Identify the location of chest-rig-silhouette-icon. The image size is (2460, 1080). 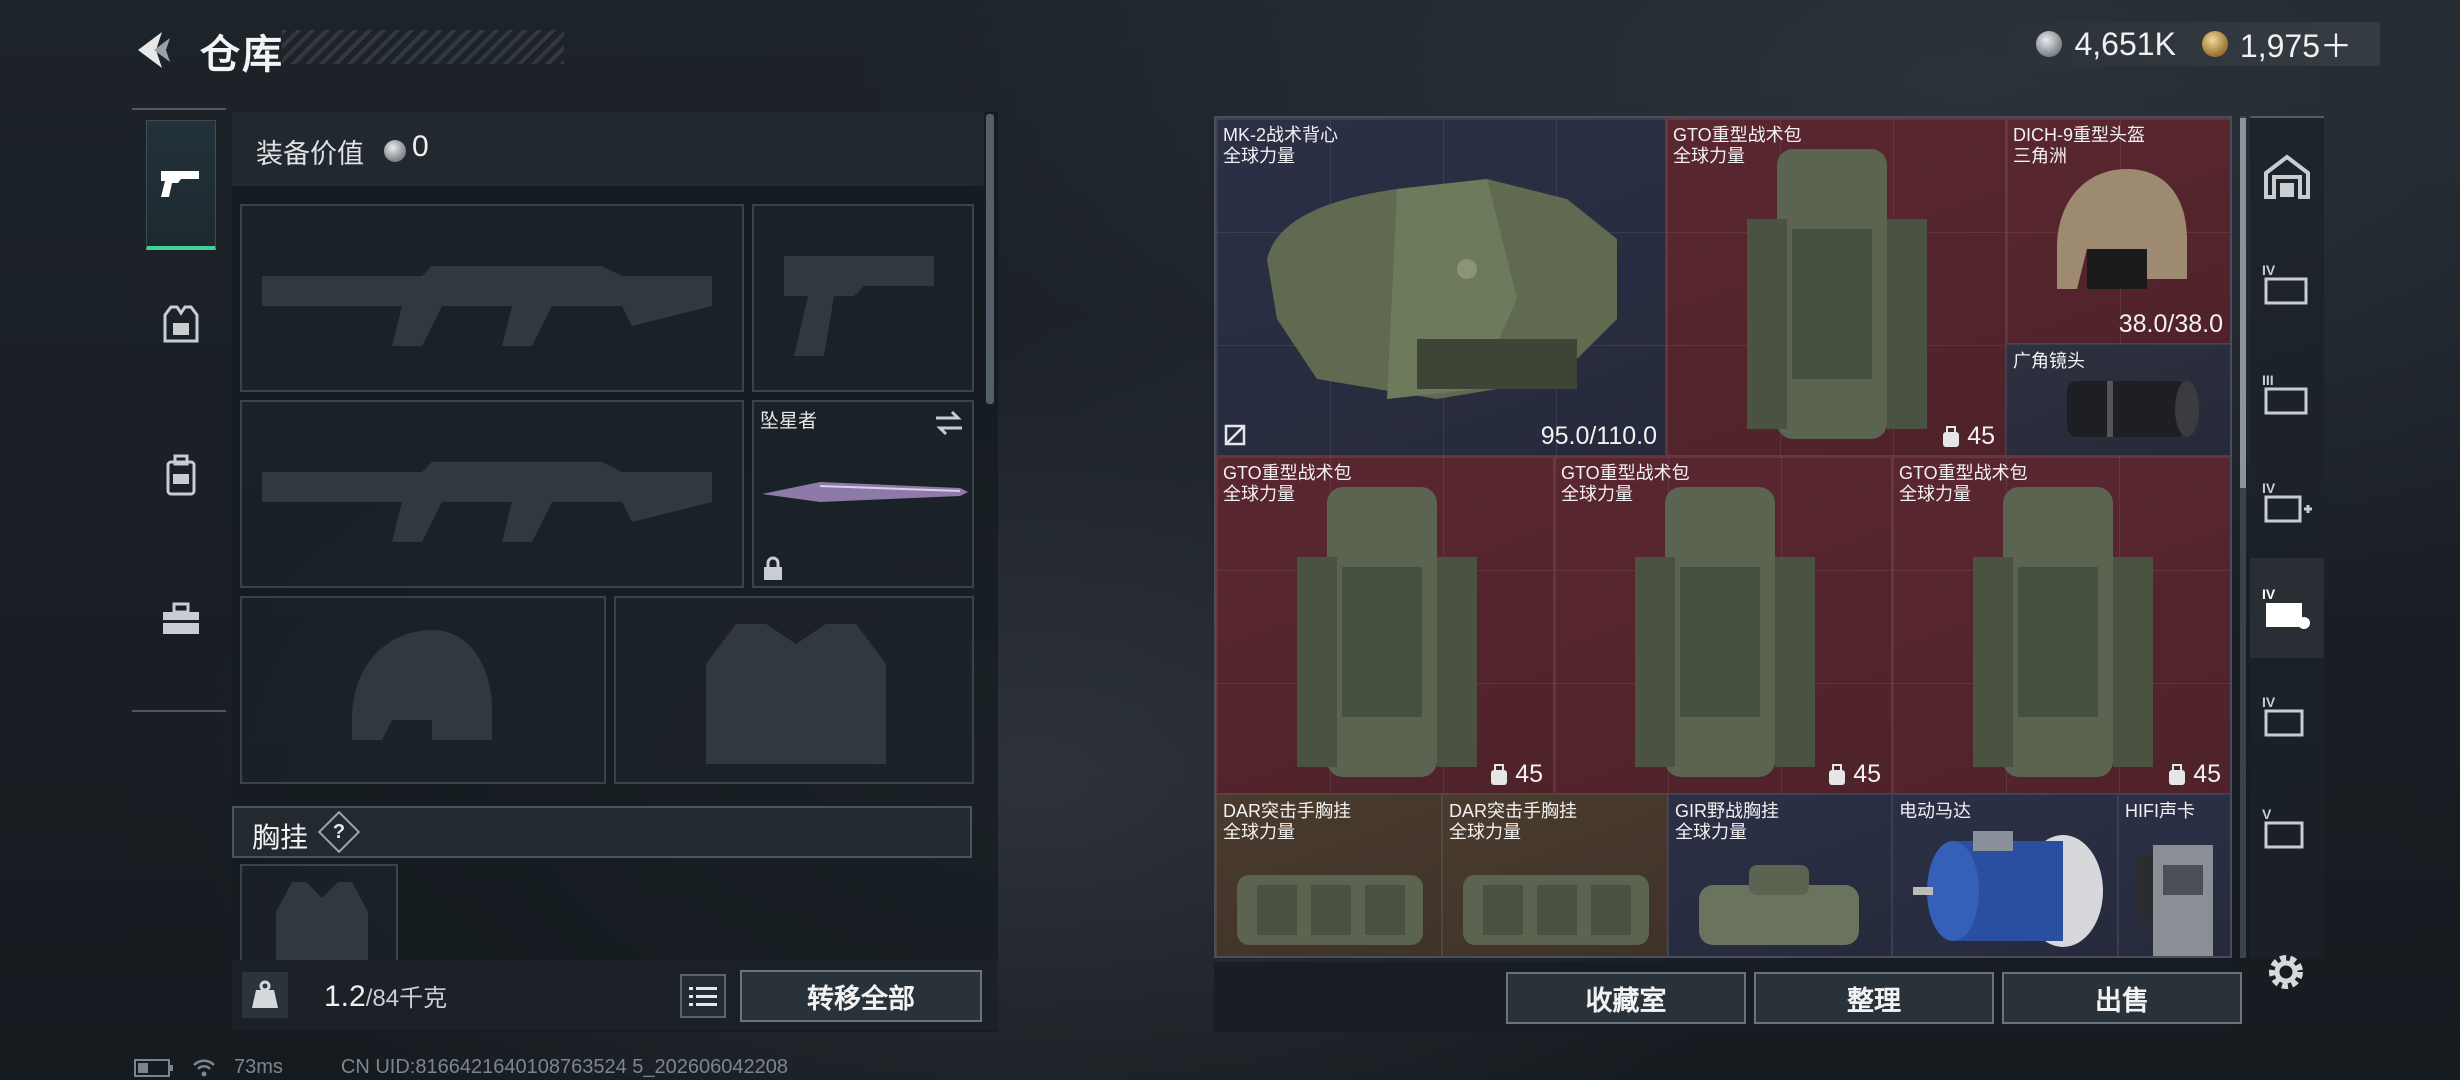
(322, 922).